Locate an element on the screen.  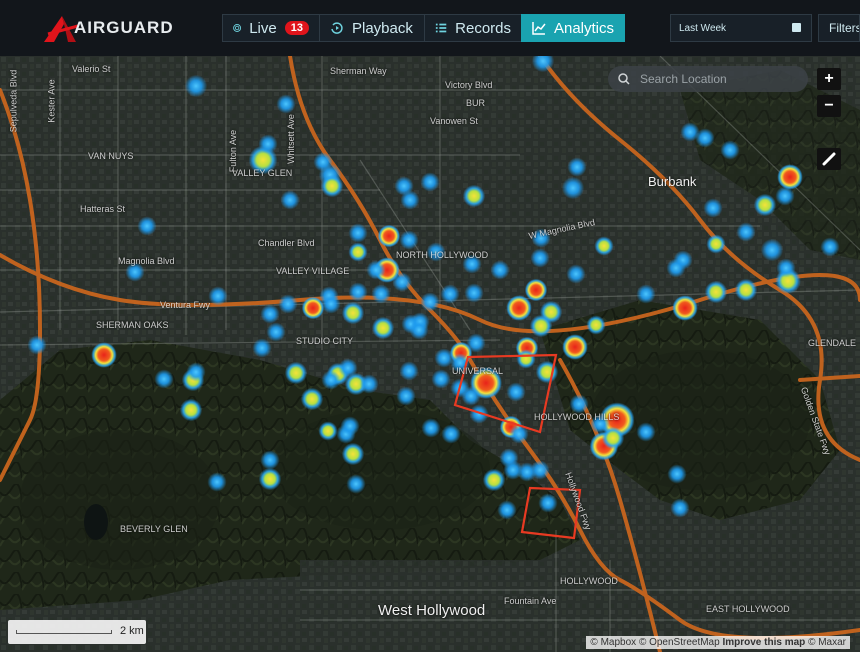
tab-live: Live 13 is located at coordinates (271, 28).